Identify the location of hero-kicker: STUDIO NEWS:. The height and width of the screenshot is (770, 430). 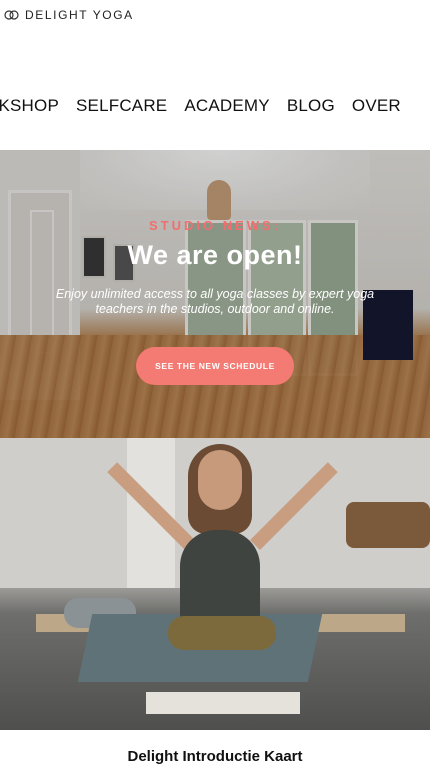
(215, 225).